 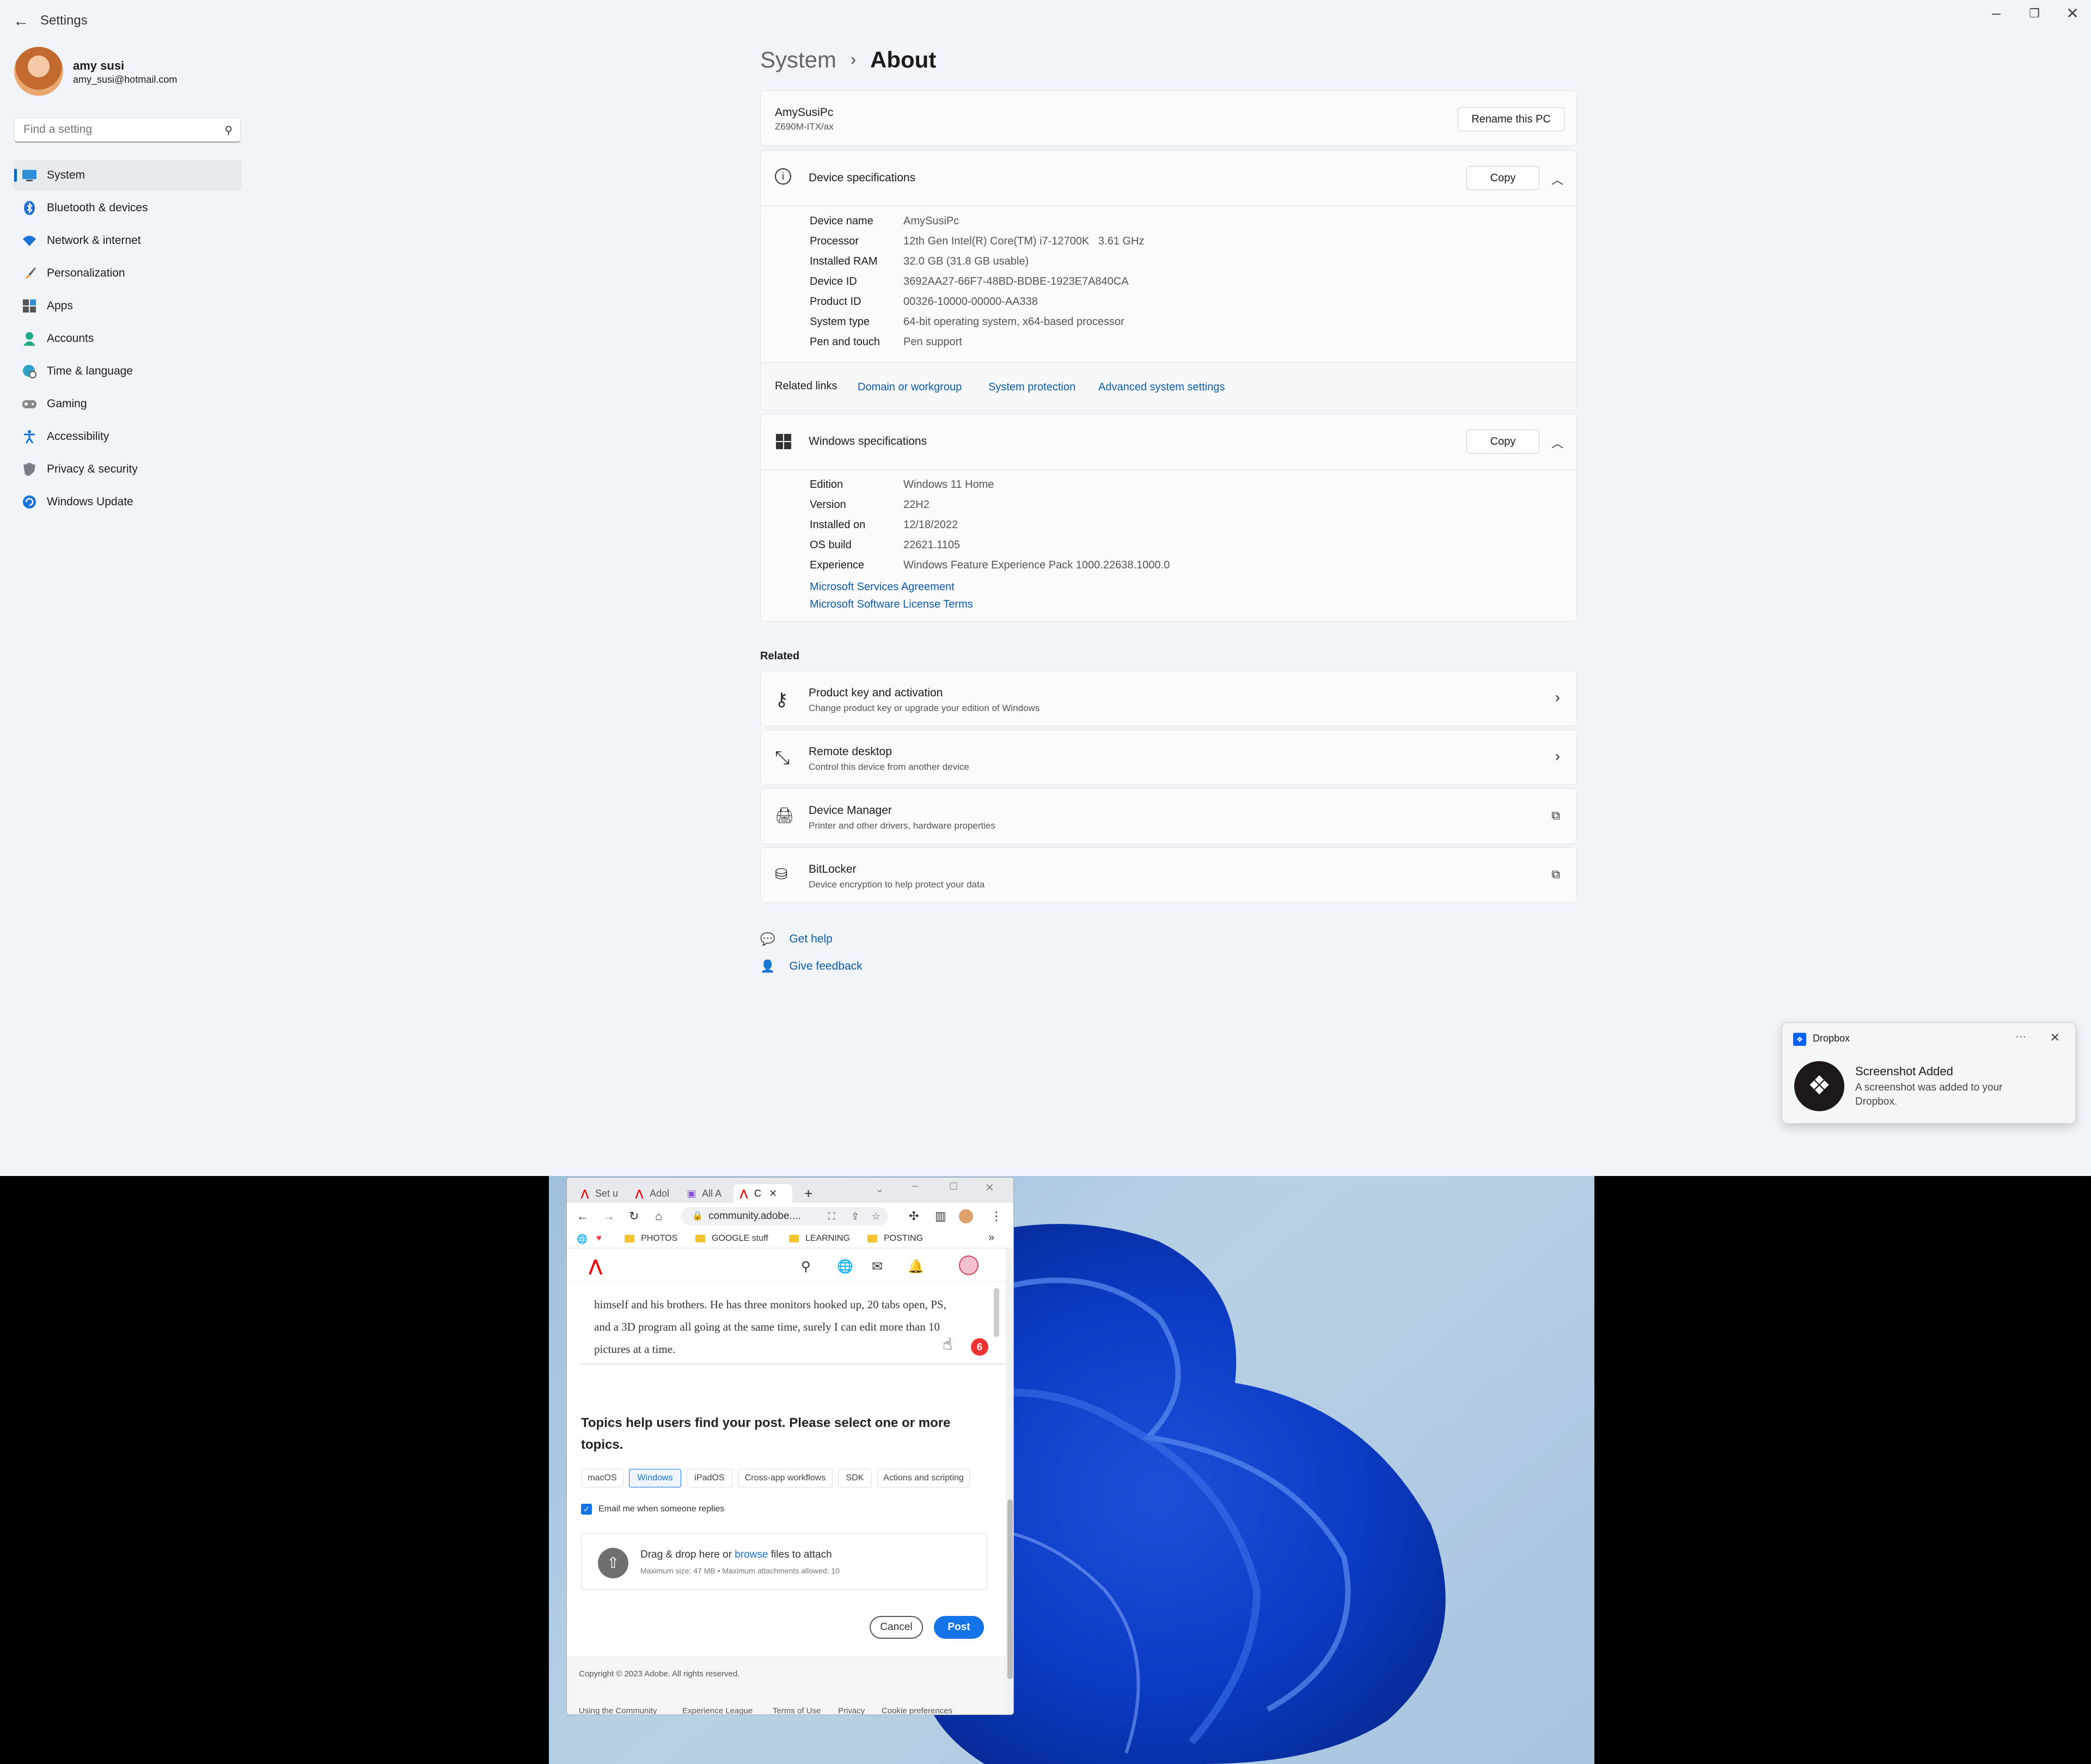 What do you see at coordinates (128, 306) in the screenshot?
I see `sidebar-item-apps: Apps` at bounding box center [128, 306].